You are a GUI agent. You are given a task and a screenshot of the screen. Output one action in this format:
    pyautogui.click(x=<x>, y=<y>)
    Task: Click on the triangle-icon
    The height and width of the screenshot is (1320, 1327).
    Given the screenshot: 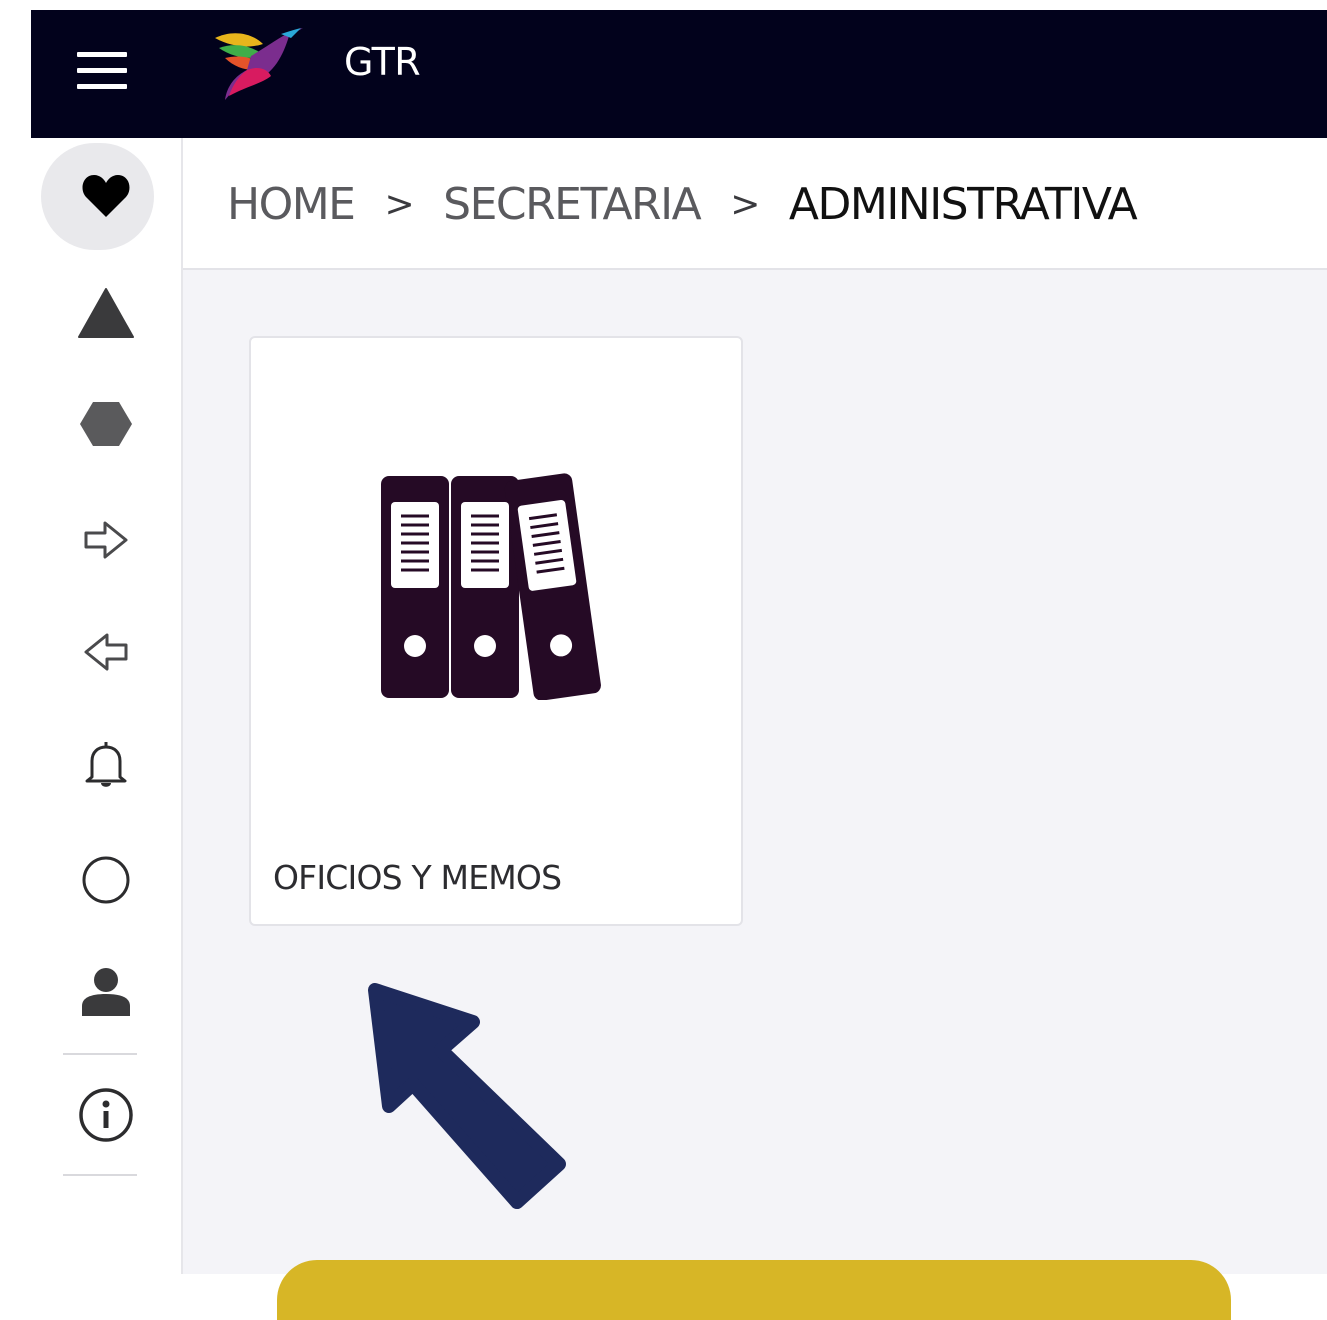 What is the action you would take?
    pyautogui.click(x=106, y=313)
    